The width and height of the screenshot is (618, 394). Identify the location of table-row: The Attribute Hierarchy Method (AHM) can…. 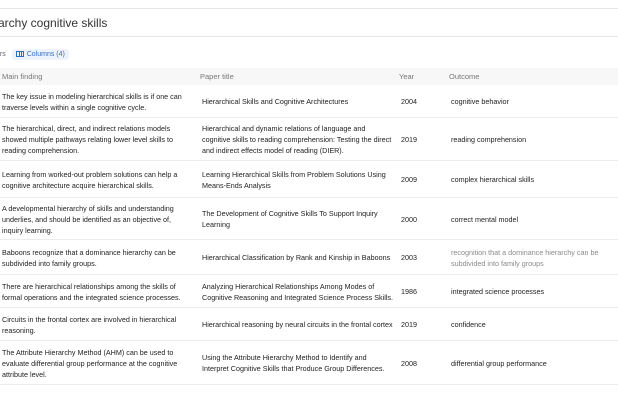
(309, 363).